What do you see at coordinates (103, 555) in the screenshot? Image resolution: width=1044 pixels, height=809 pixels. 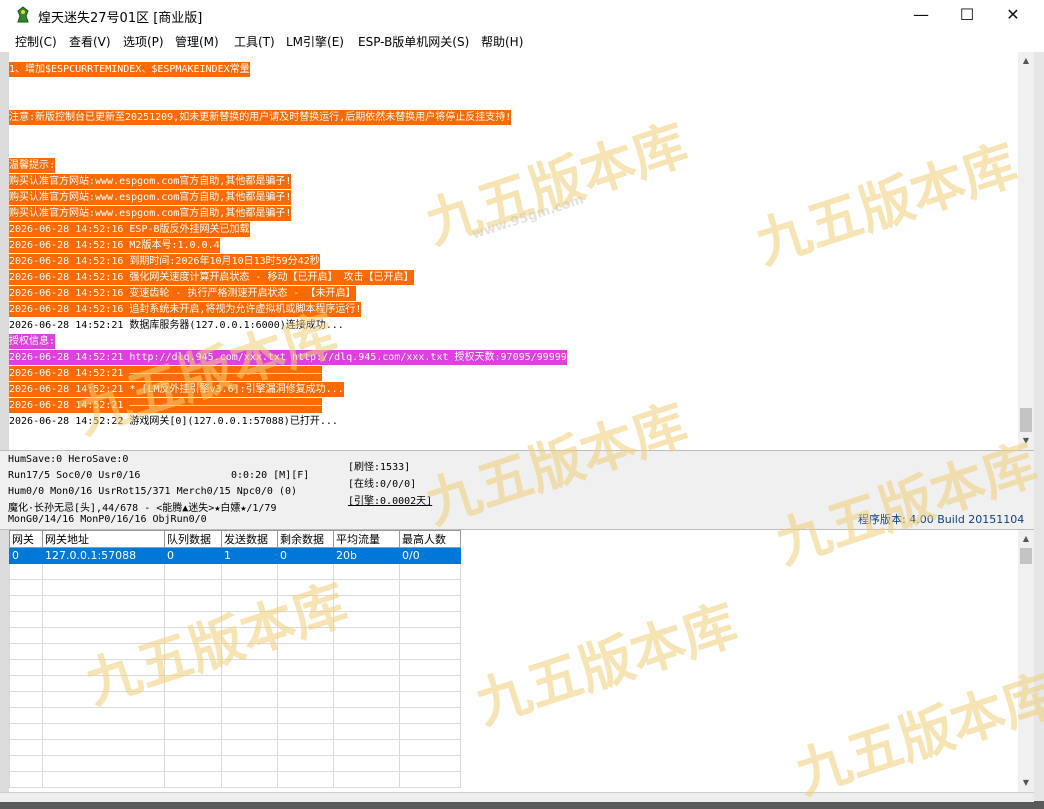 I see `table-cell: 127.0.0.1:57088` at bounding box center [103, 555].